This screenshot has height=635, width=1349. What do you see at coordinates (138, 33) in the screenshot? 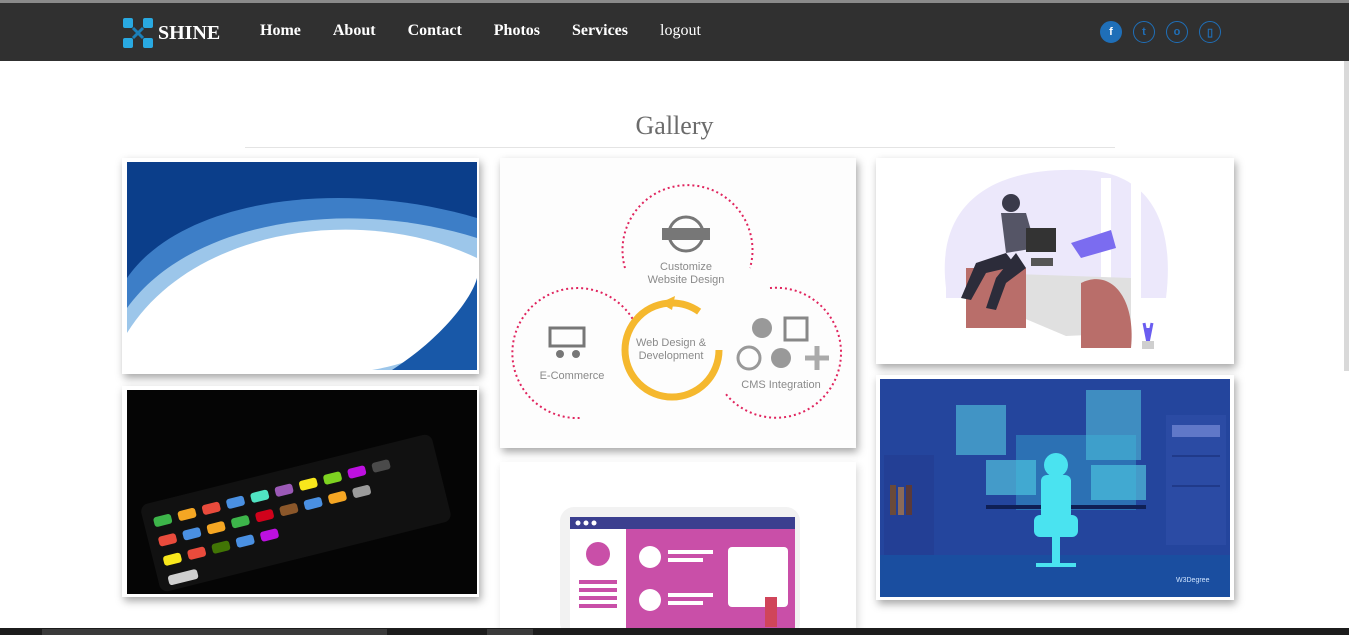
I see `shine-logo-icon` at bounding box center [138, 33].